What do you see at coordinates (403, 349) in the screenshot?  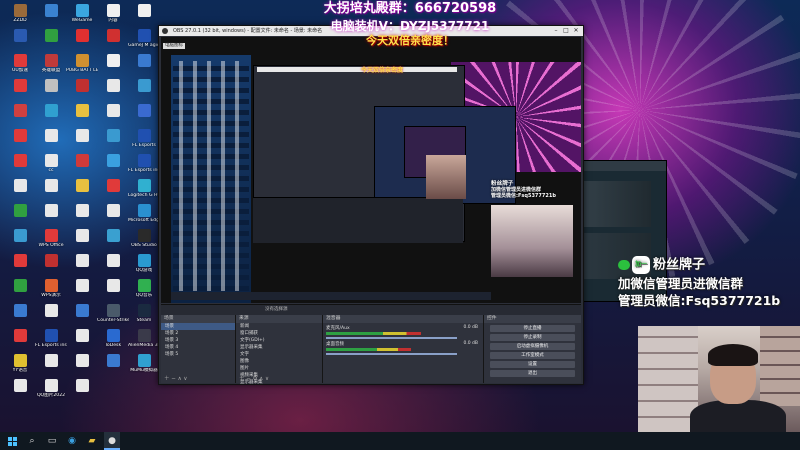 I see `mixer-dock: 混音器 麦克风/Aux 0.0 dB 桌面音频 0.0 dB` at bounding box center [403, 349].